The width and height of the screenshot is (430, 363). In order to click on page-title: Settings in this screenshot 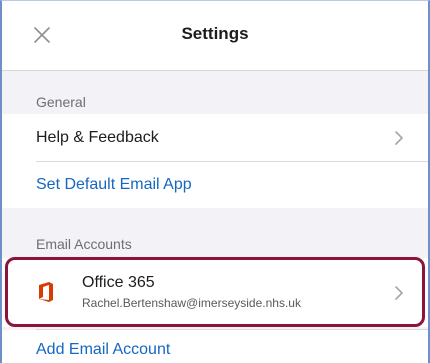, I will do `click(215, 33)`.